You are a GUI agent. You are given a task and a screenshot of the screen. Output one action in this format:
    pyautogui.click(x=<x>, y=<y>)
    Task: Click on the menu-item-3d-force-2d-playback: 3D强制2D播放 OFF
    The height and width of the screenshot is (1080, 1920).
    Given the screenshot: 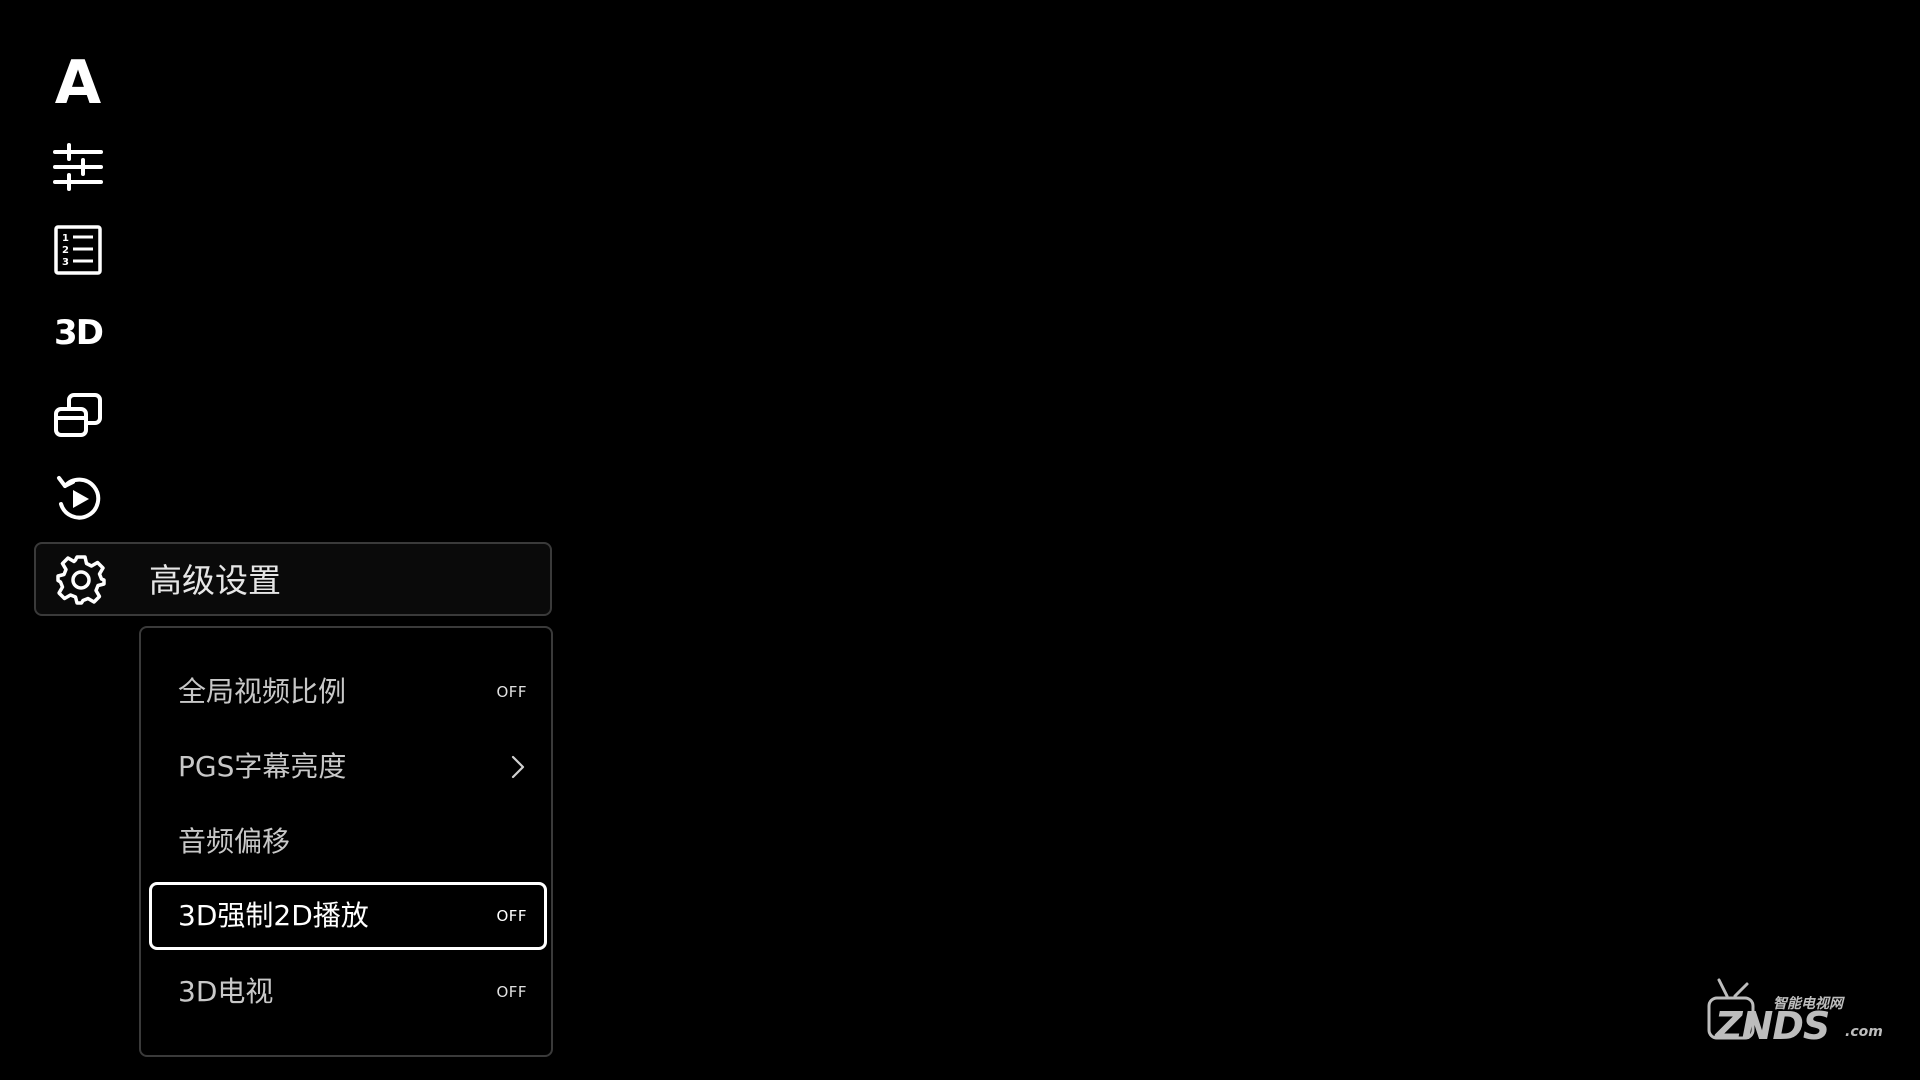 What is the action you would take?
    pyautogui.click(x=348, y=916)
    